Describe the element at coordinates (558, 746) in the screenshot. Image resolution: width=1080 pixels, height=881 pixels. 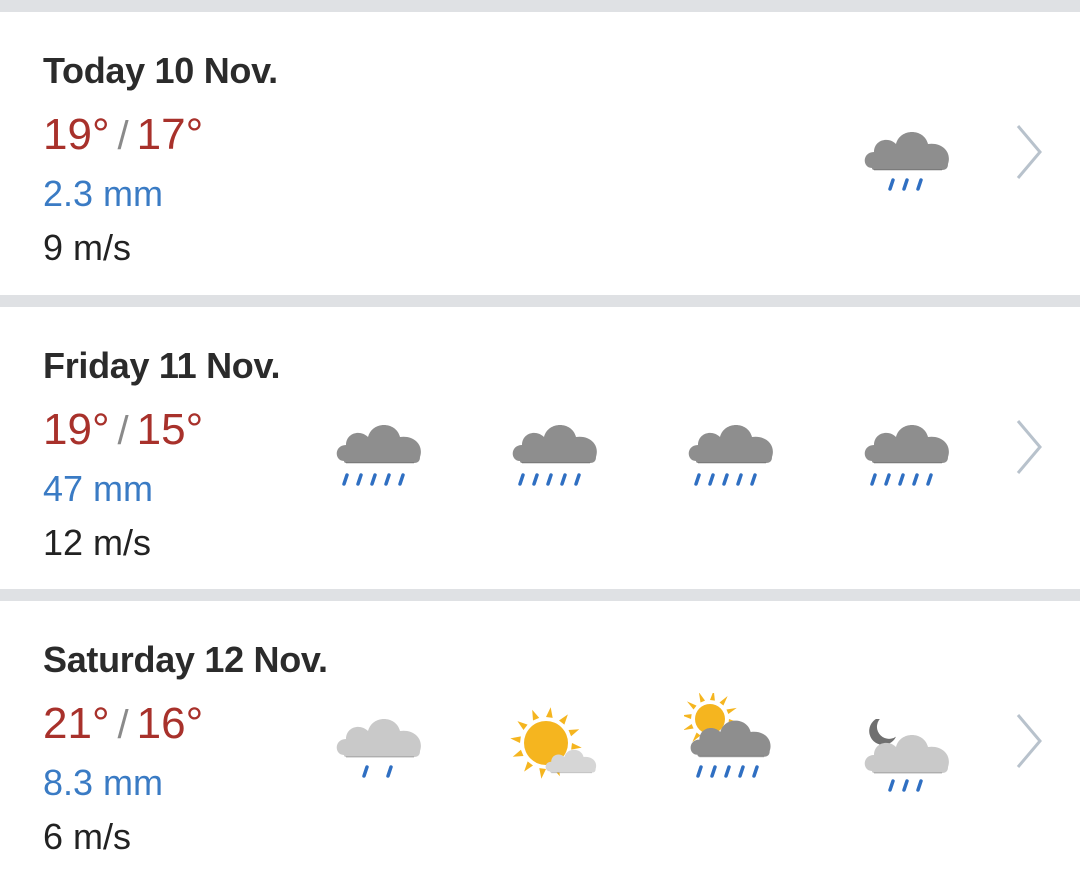
I see `sun-partly-cloudy-icon` at that location.